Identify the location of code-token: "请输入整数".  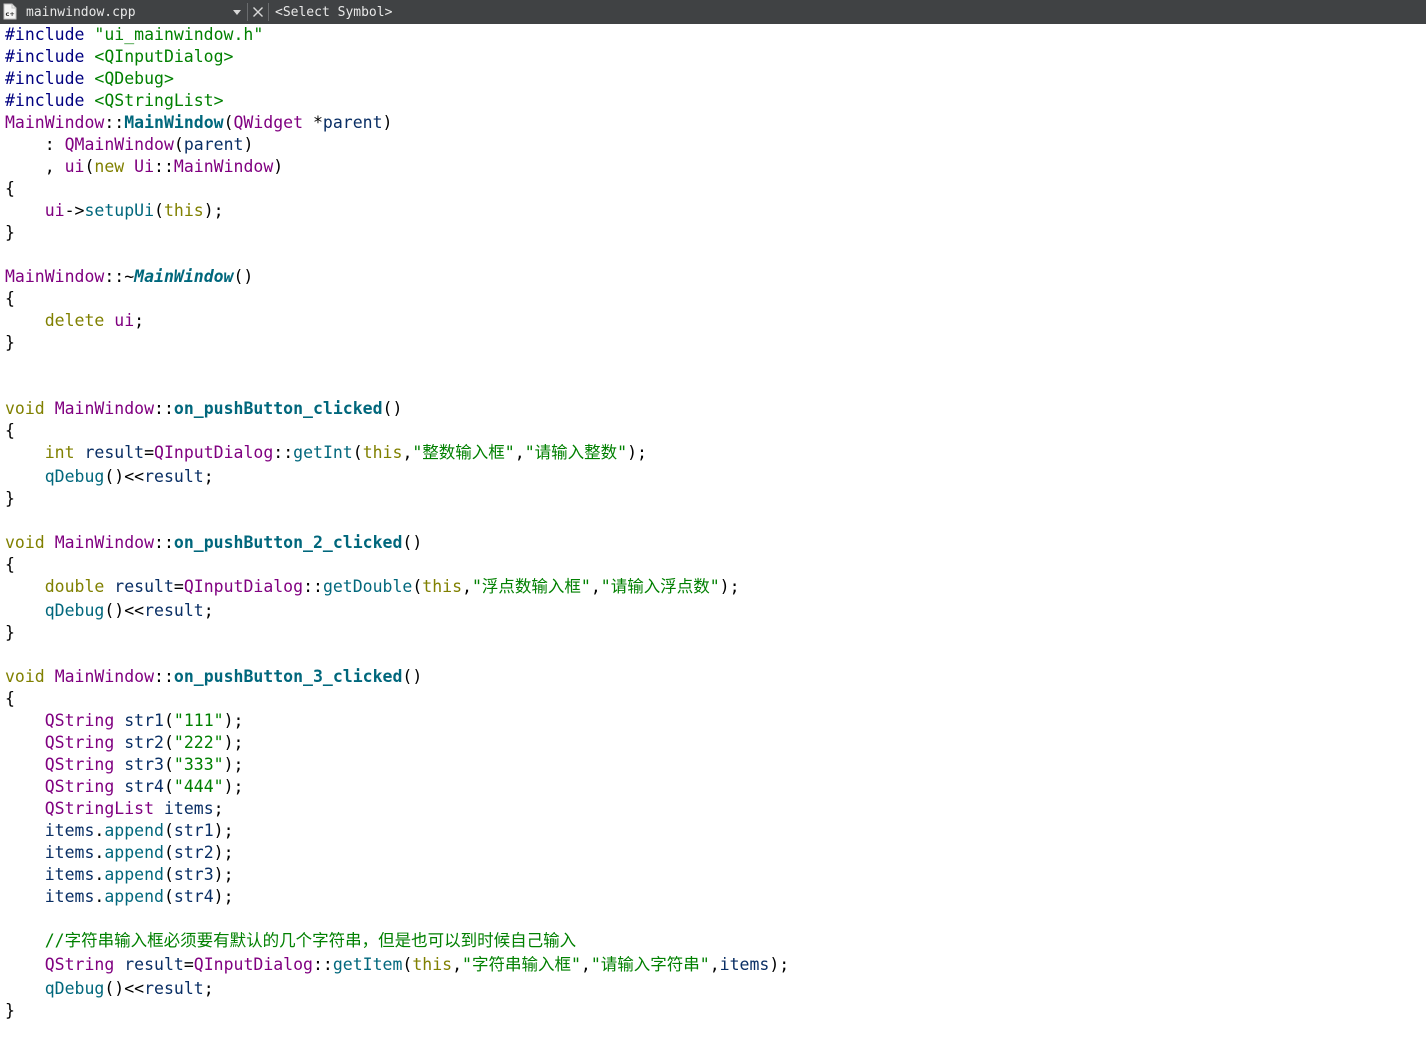
(576, 452).